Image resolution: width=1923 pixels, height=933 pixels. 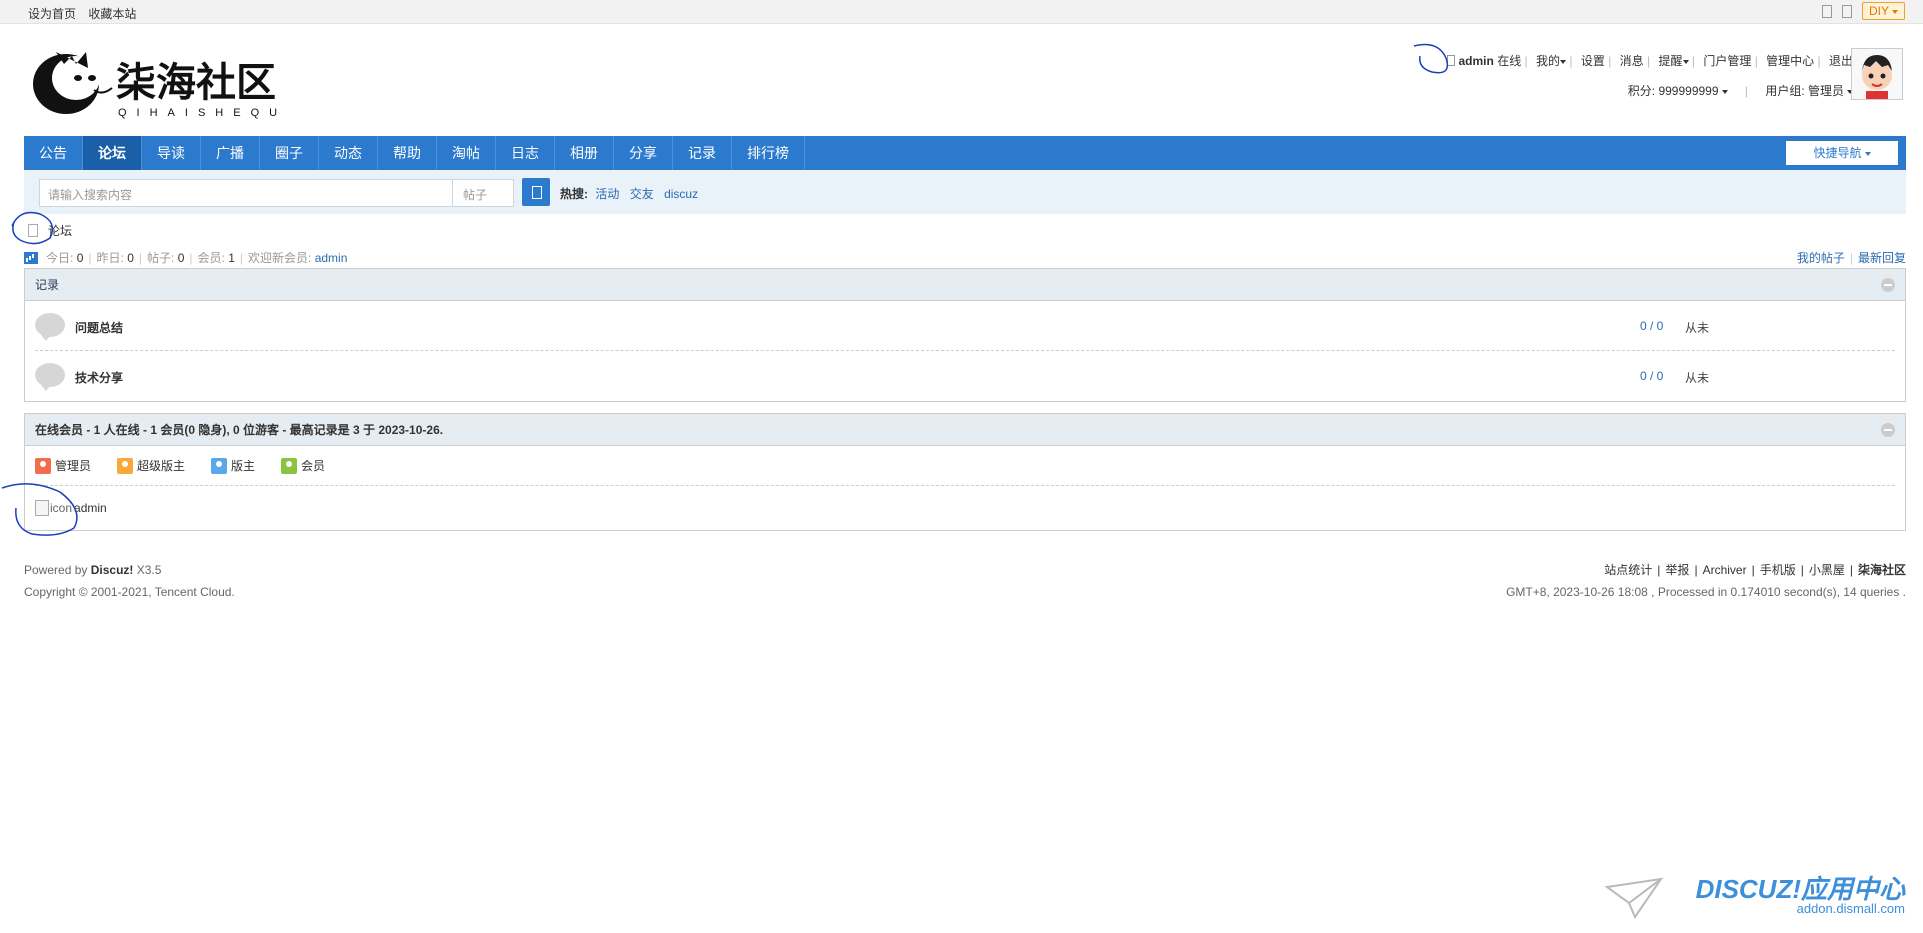 I want to click on usergroup-menu: 用户组: 管理员, so click(x=1809, y=91).